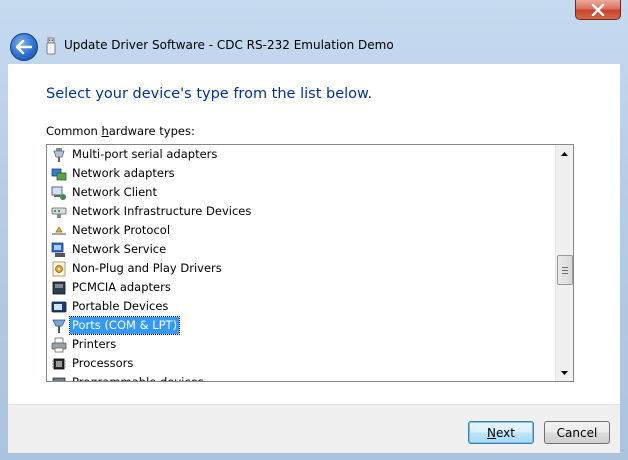  I want to click on list-item: PCMCIA adapters, so click(301, 287).